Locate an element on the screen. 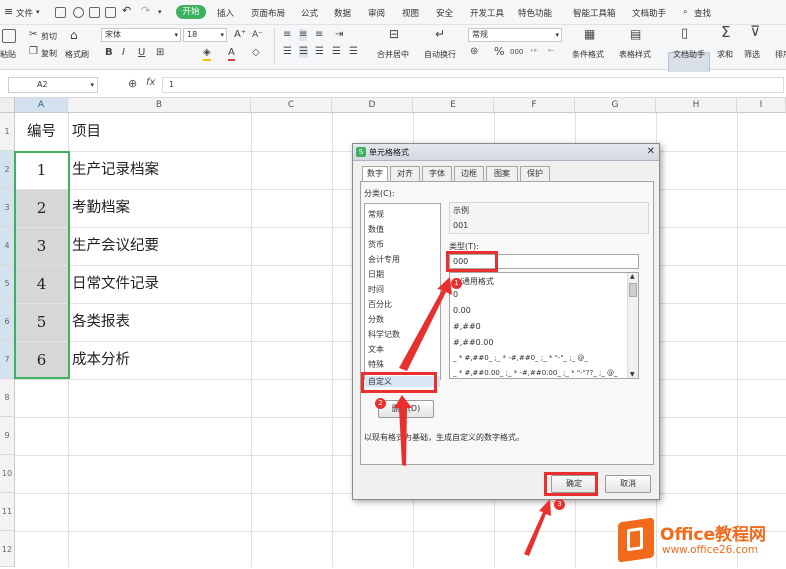 The image size is (786, 569). function-icon: fx is located at coordinates (150, 82).